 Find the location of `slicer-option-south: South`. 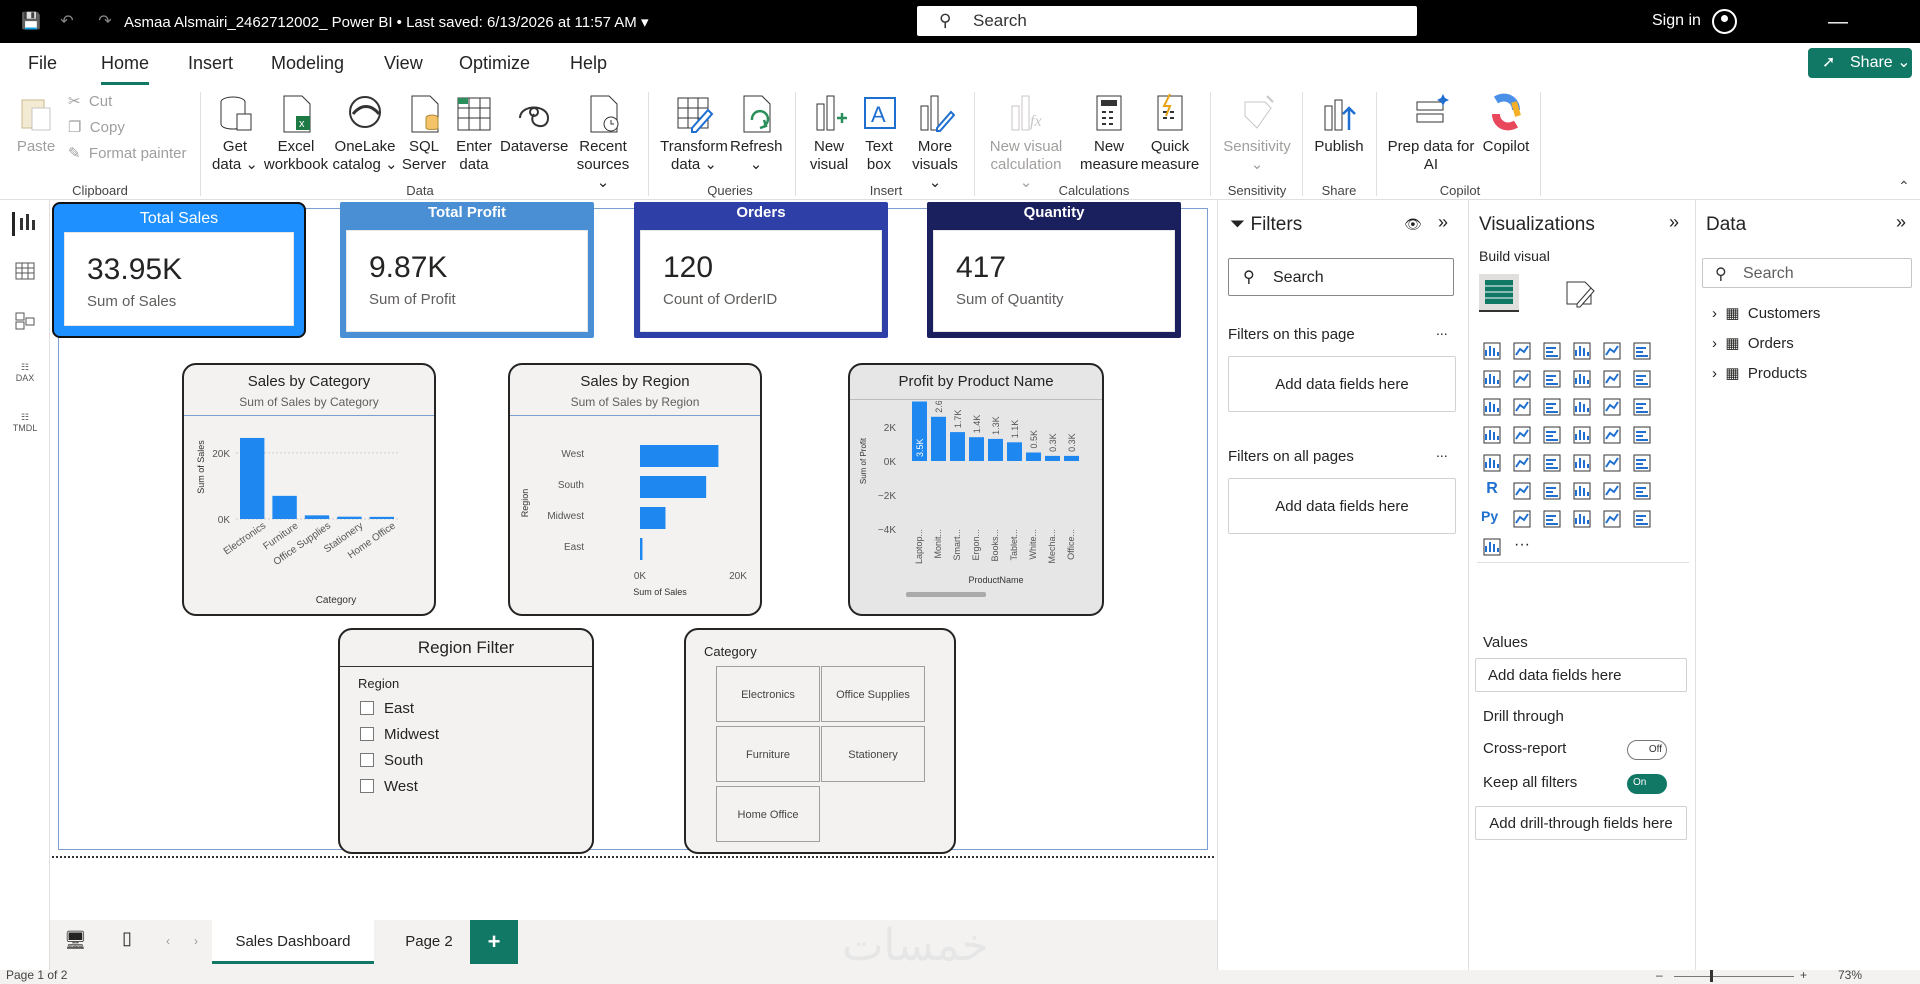

slicer-option-south: South is located at coordinates (391, 760).